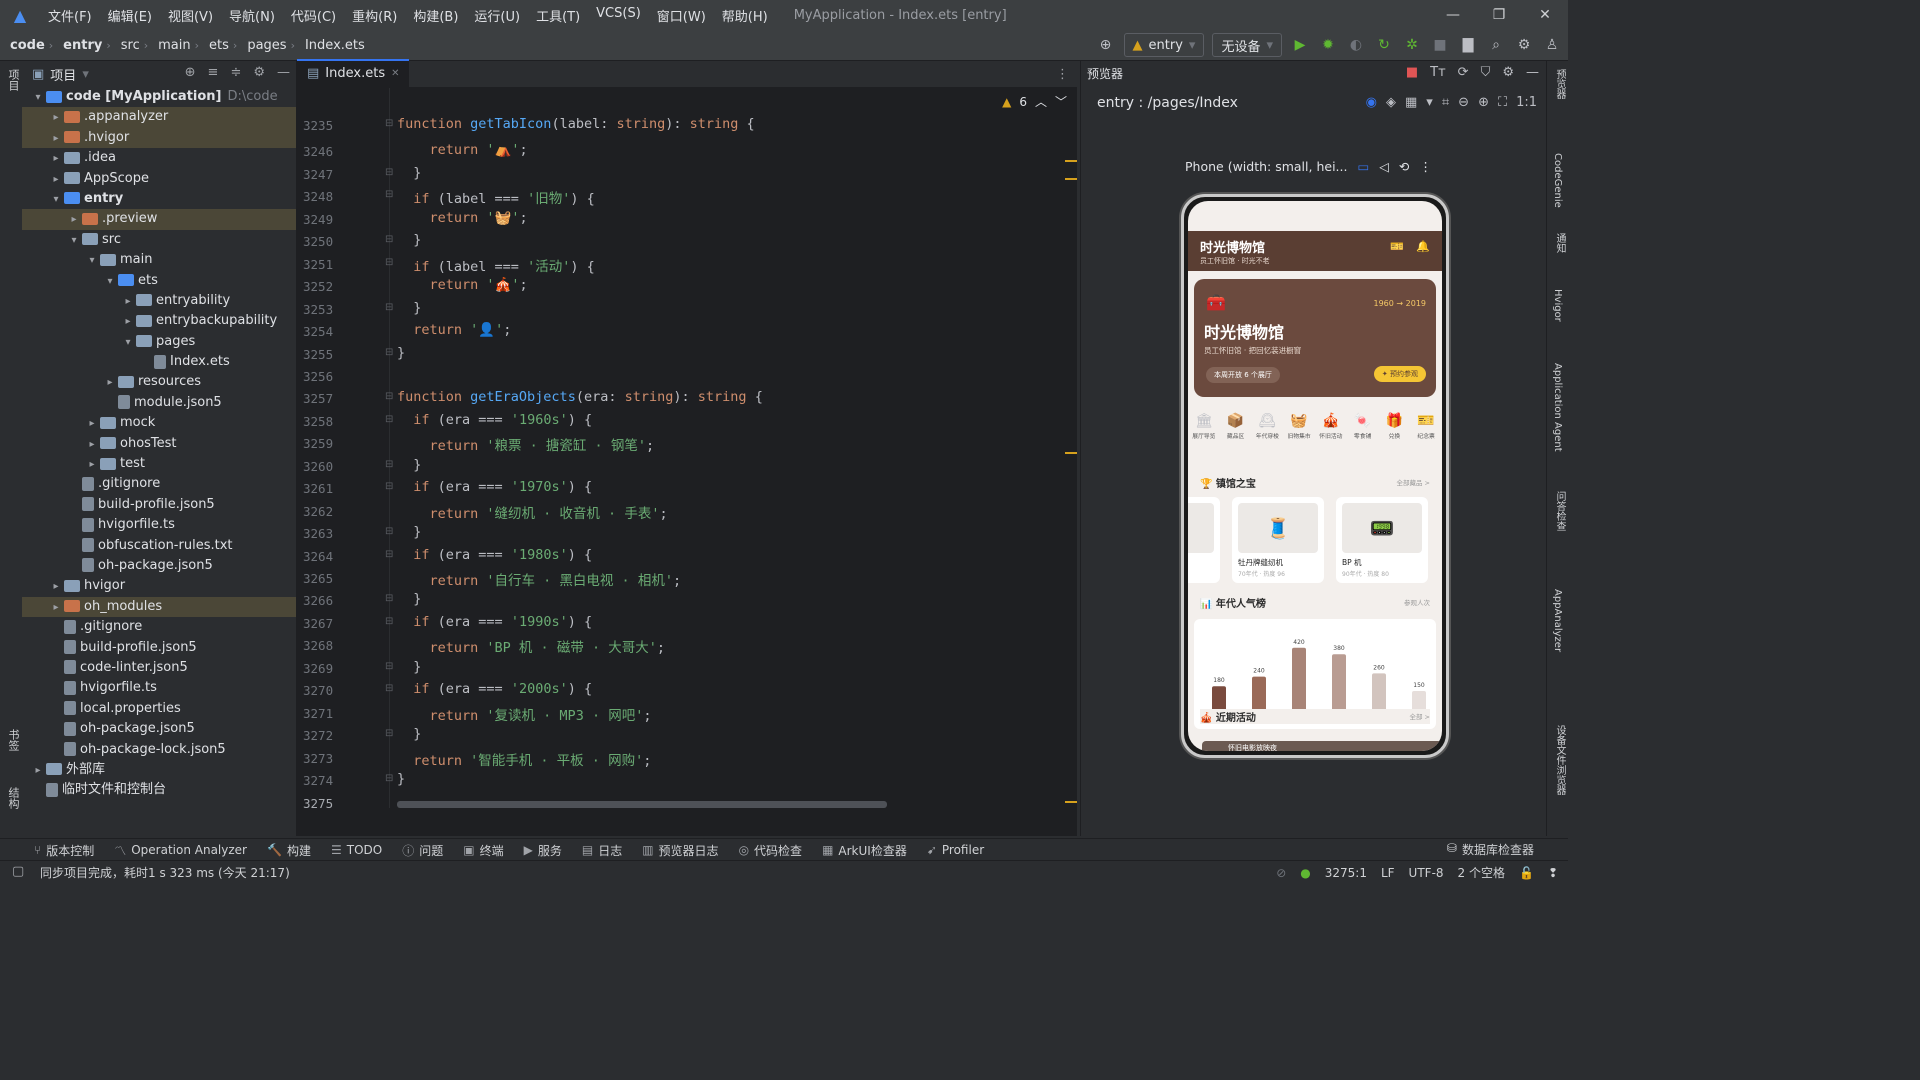 This screenshot has height=1080, width=1920. I want to click on horizontal-scrollbar, so click(642, 804).